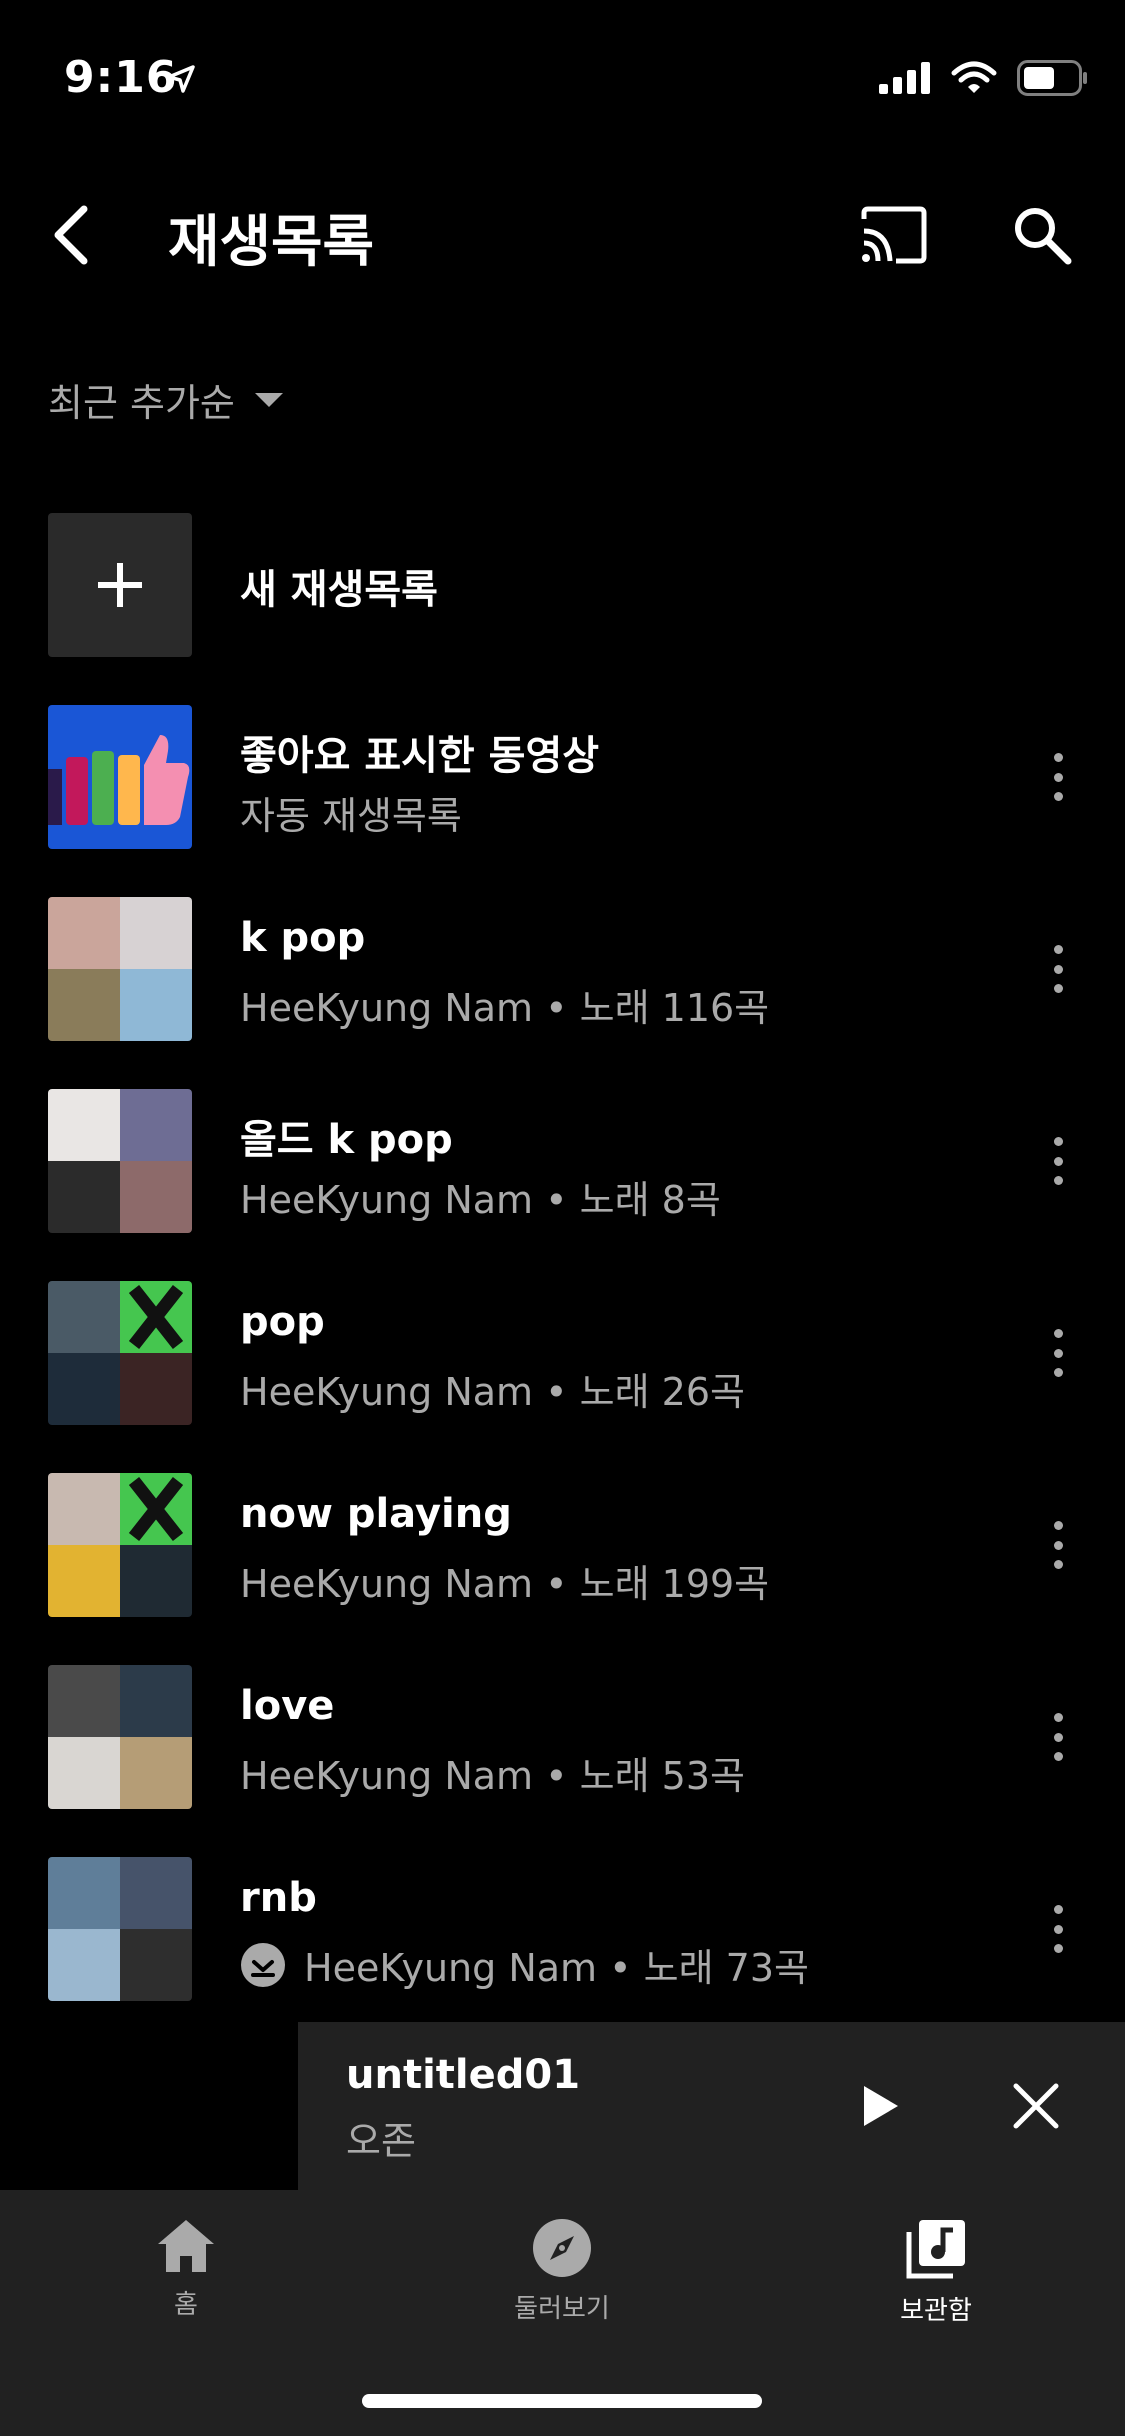 The width and height of the screenshot is (1125, 2436). I want to click on playlist-item: rnb HeeKyung Nam • 노래 73곡, so click(562, 1953).